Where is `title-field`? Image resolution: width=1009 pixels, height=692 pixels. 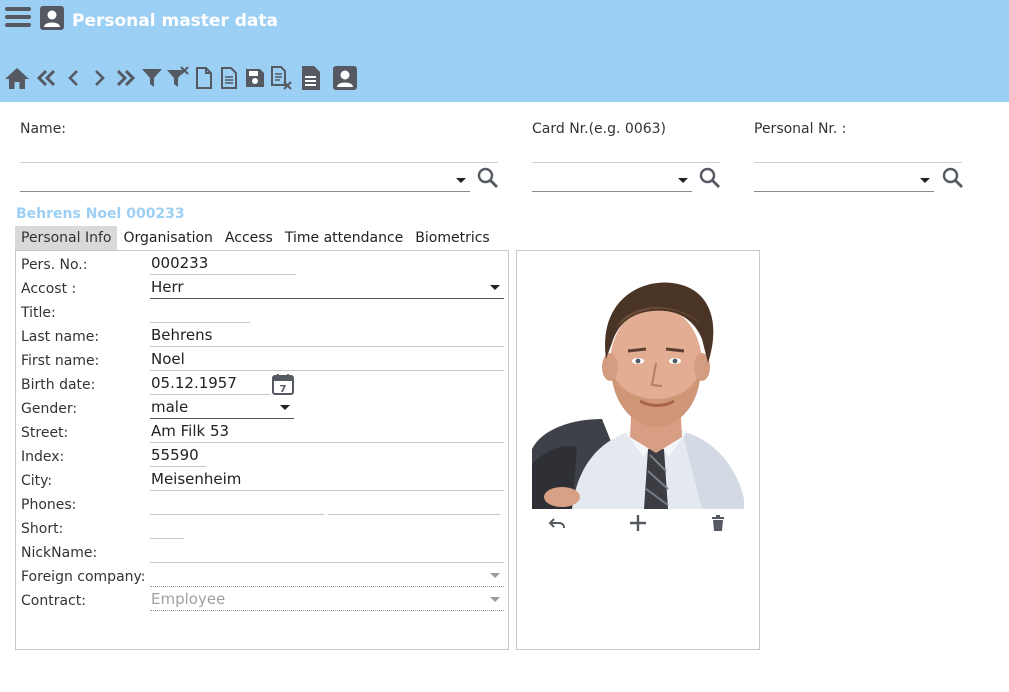
title-field is located at coordinates (200, 312).